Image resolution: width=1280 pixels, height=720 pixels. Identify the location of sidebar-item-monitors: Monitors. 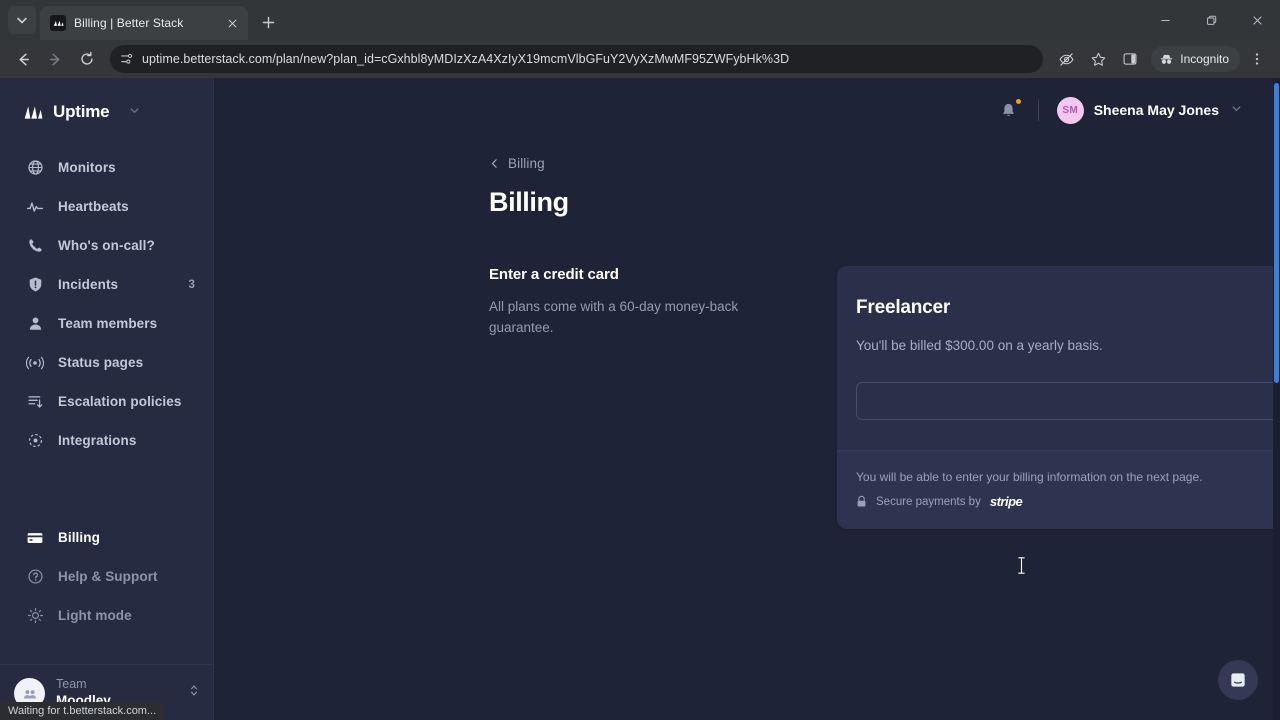
(106, 167).